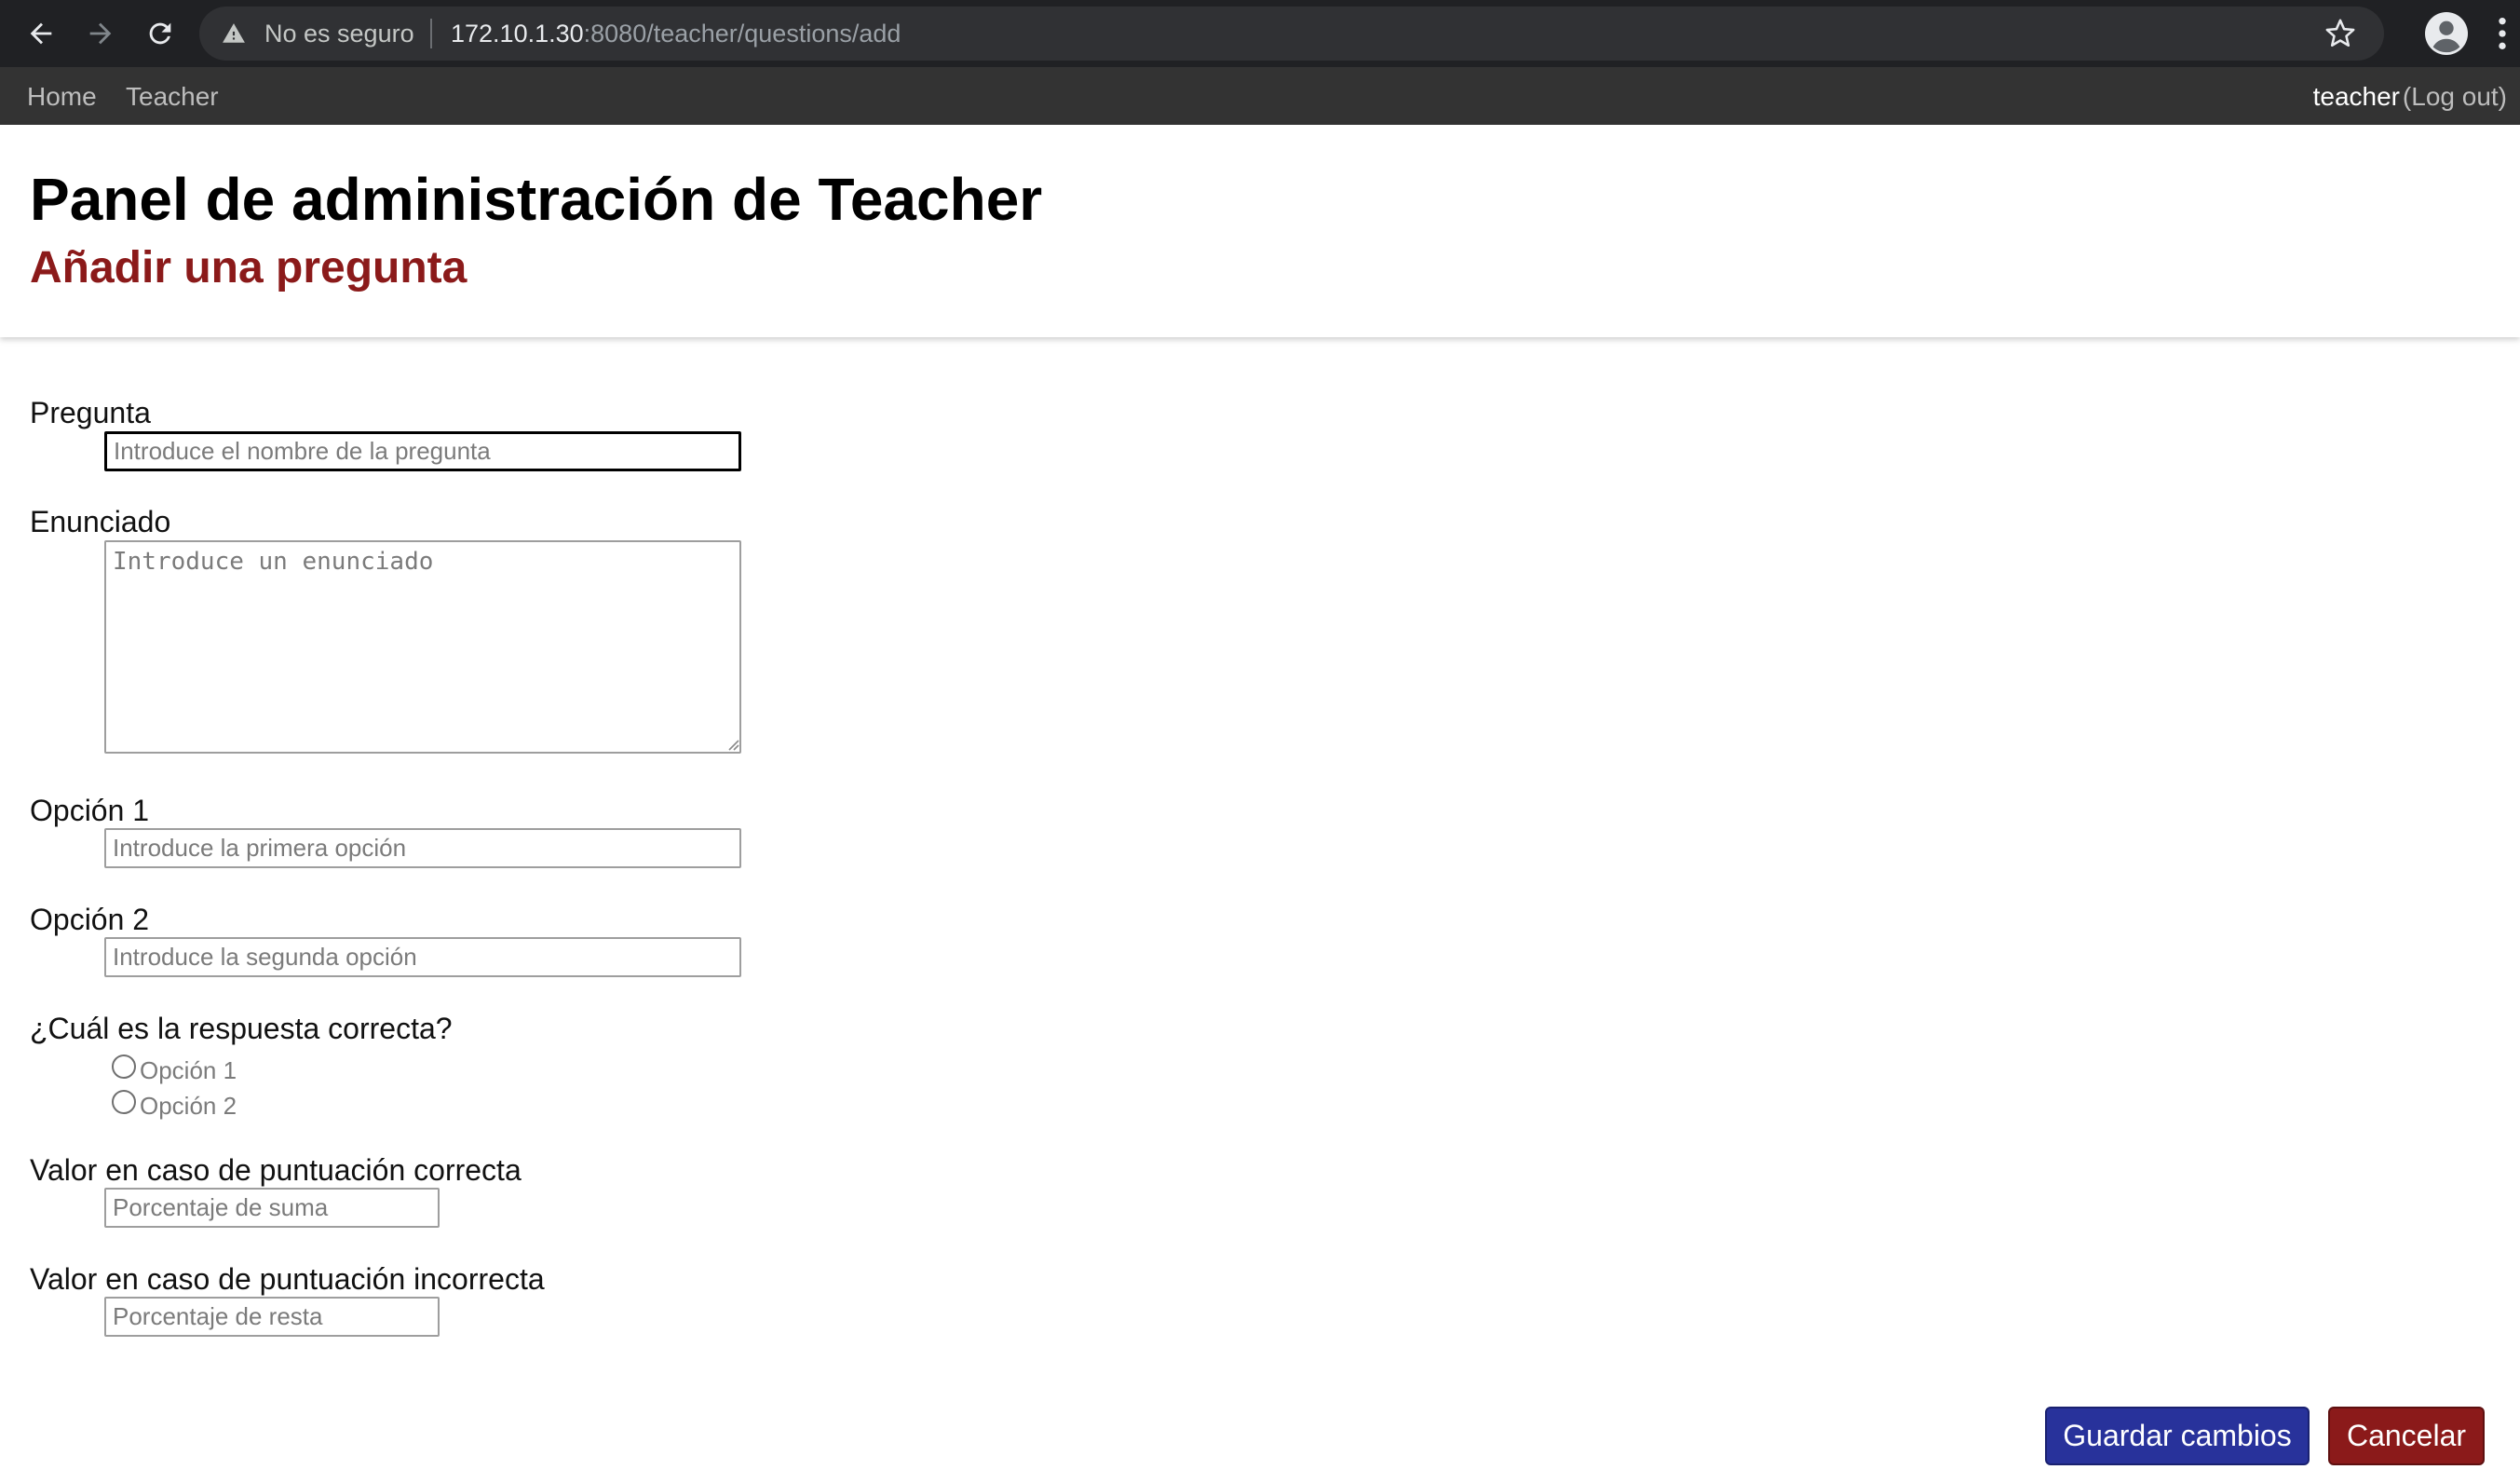  I want to click on option2-label: Opción 2, so click(90, 919).